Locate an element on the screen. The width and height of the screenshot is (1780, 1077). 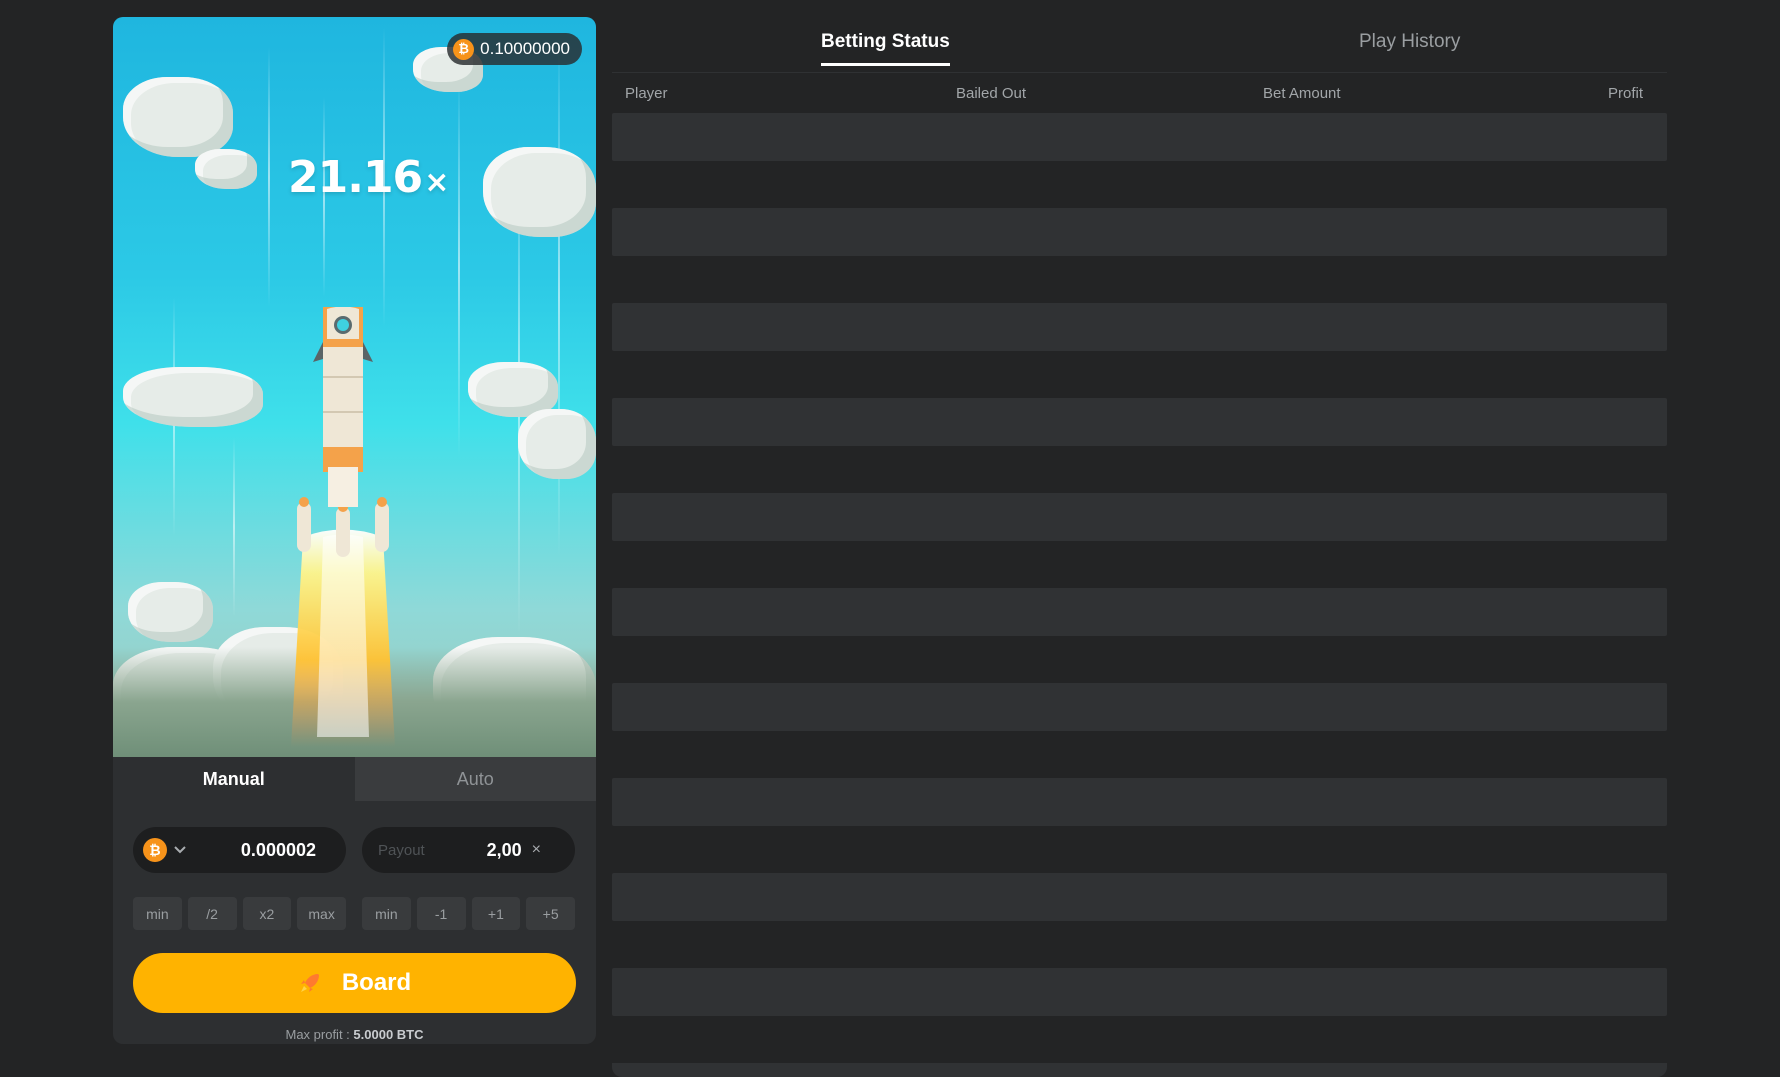
max-profit: Max profit : 5.0000 BTC is located at coordinates (354, 1034).